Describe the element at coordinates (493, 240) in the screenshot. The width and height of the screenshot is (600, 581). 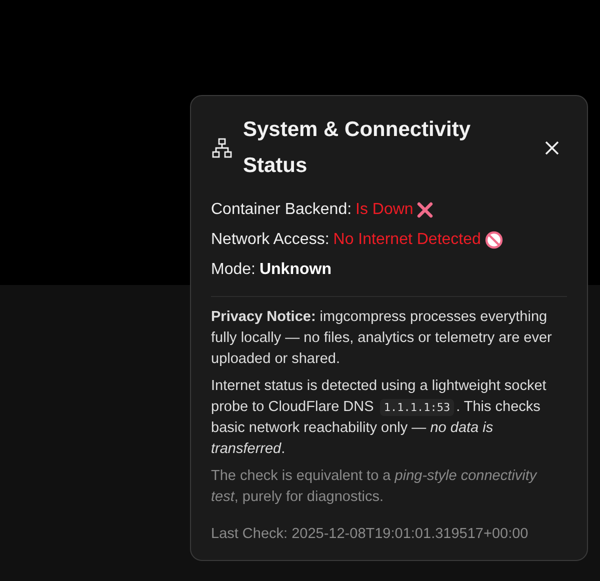
I see `prohibited-icon` at that location.